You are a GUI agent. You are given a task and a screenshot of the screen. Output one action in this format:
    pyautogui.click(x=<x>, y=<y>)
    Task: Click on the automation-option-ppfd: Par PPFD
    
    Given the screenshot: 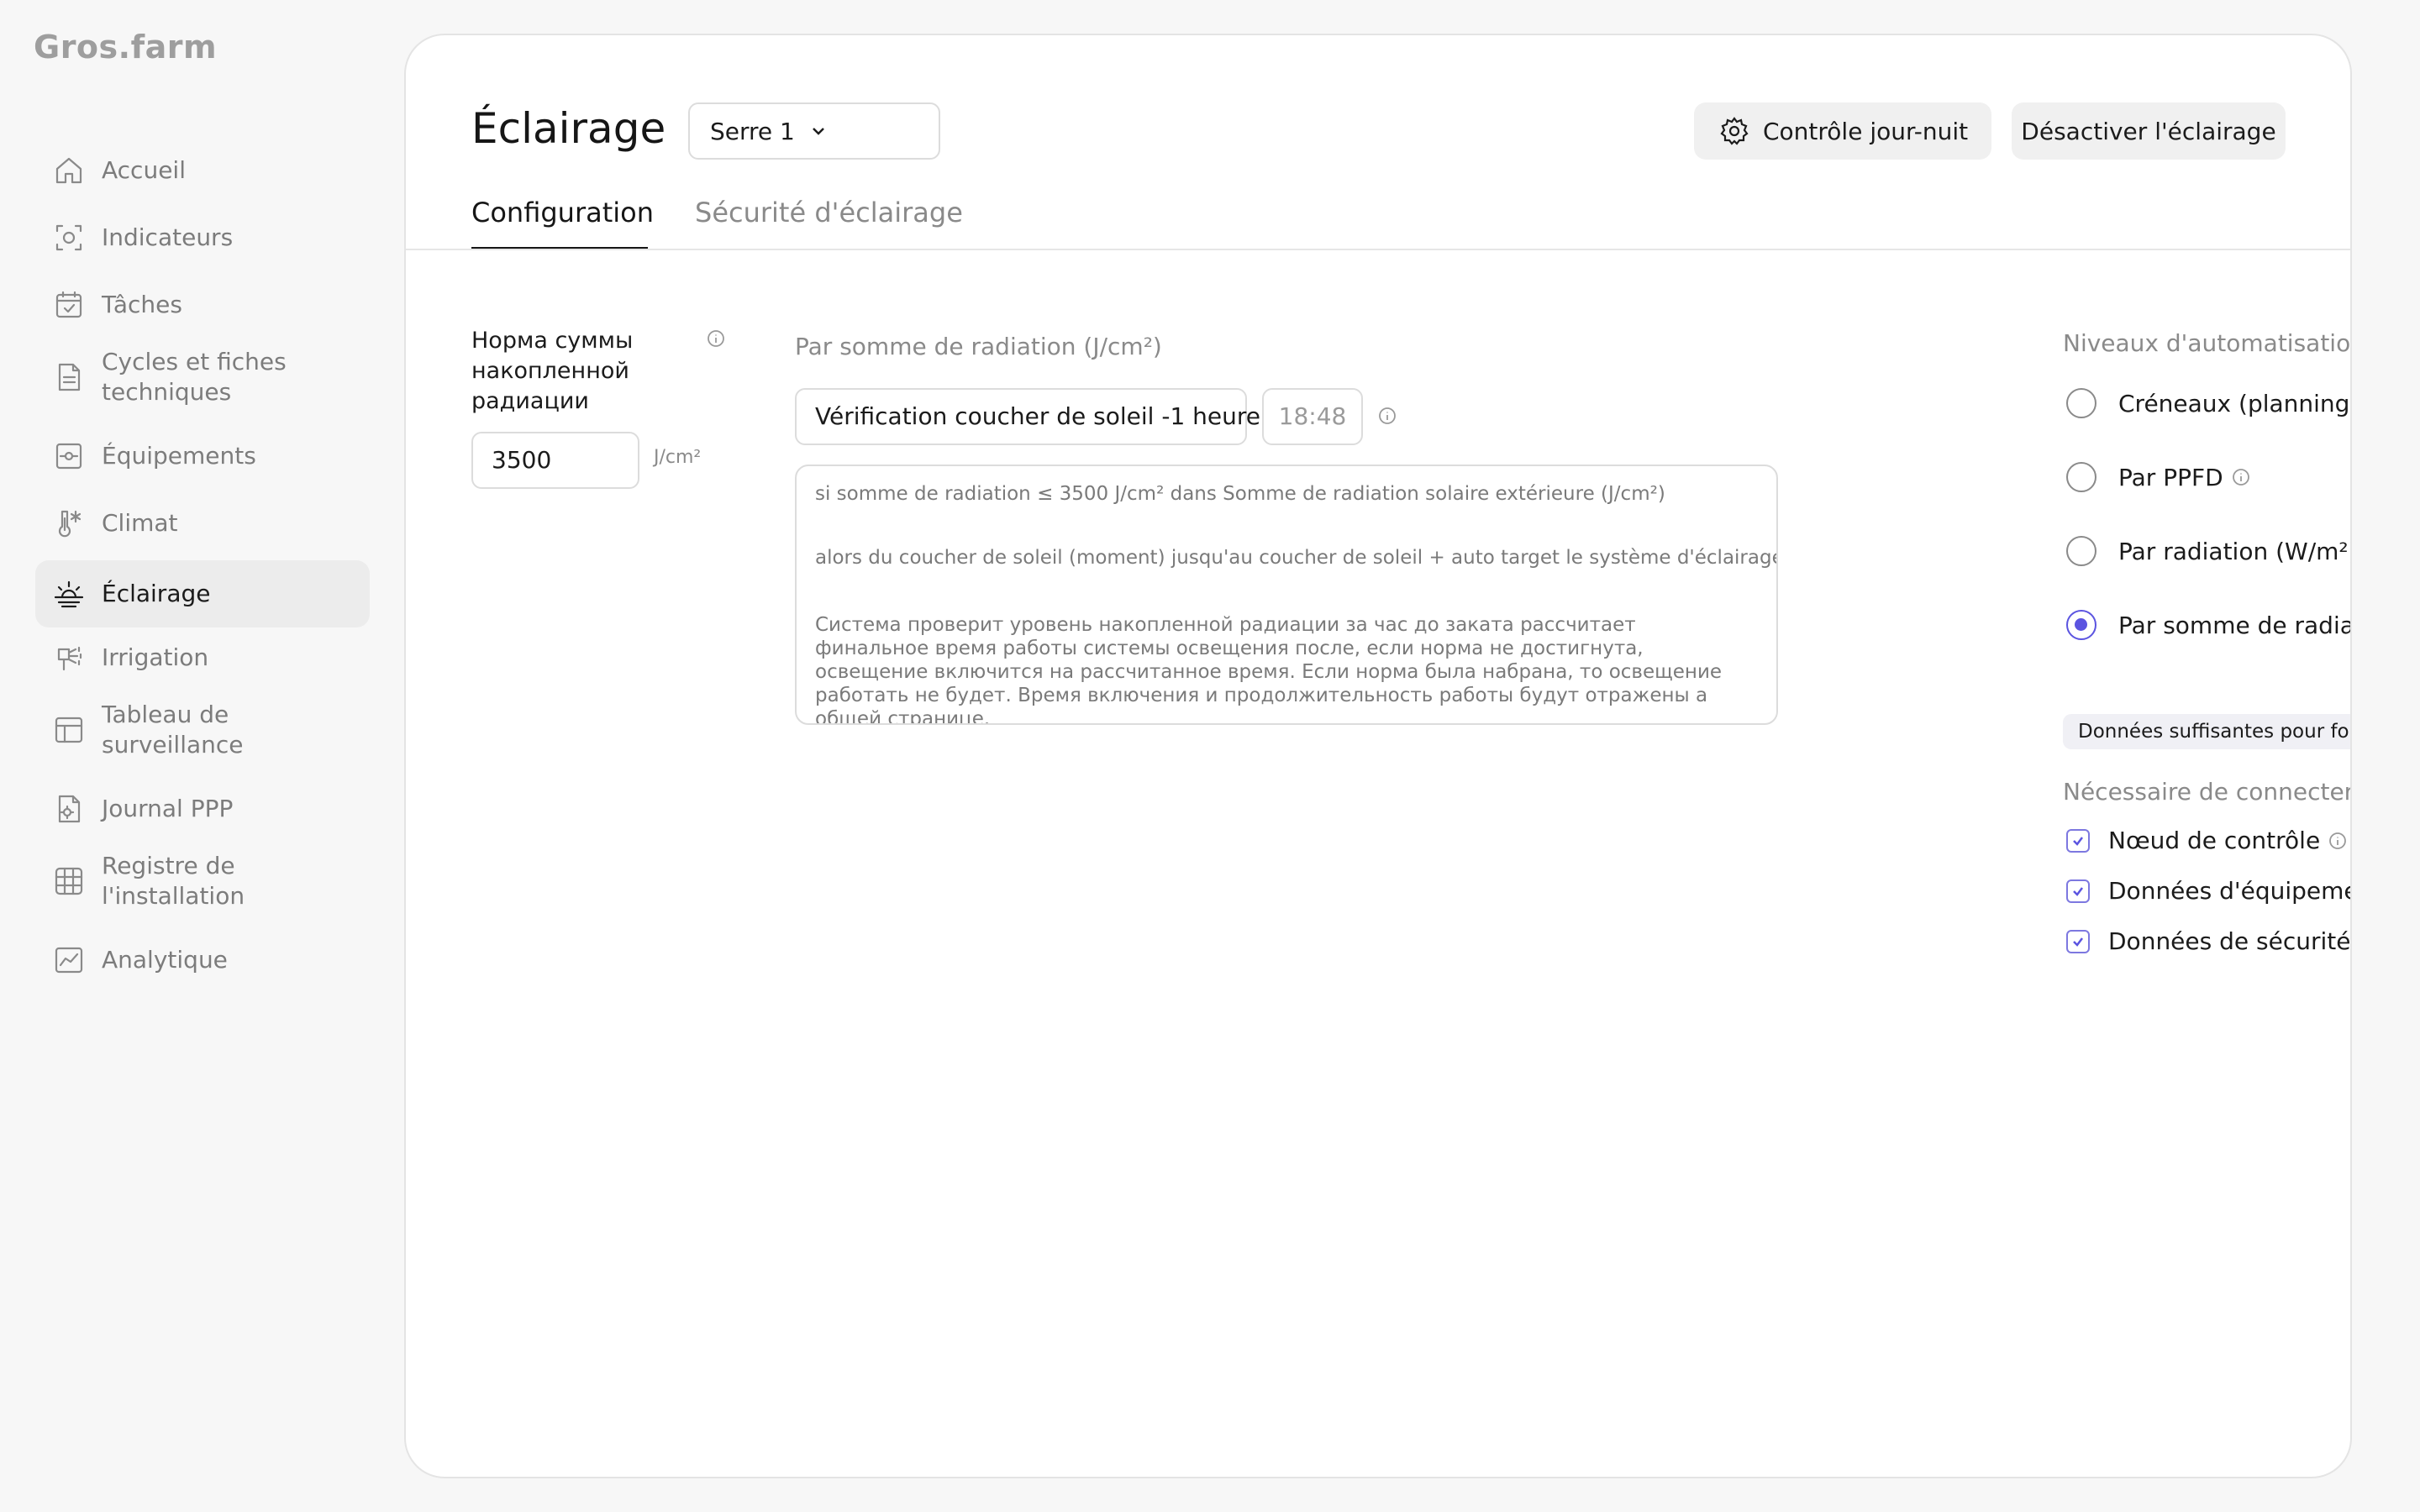 What is the action you would take?
    pyautogui.click(x=2158, y=477)
    